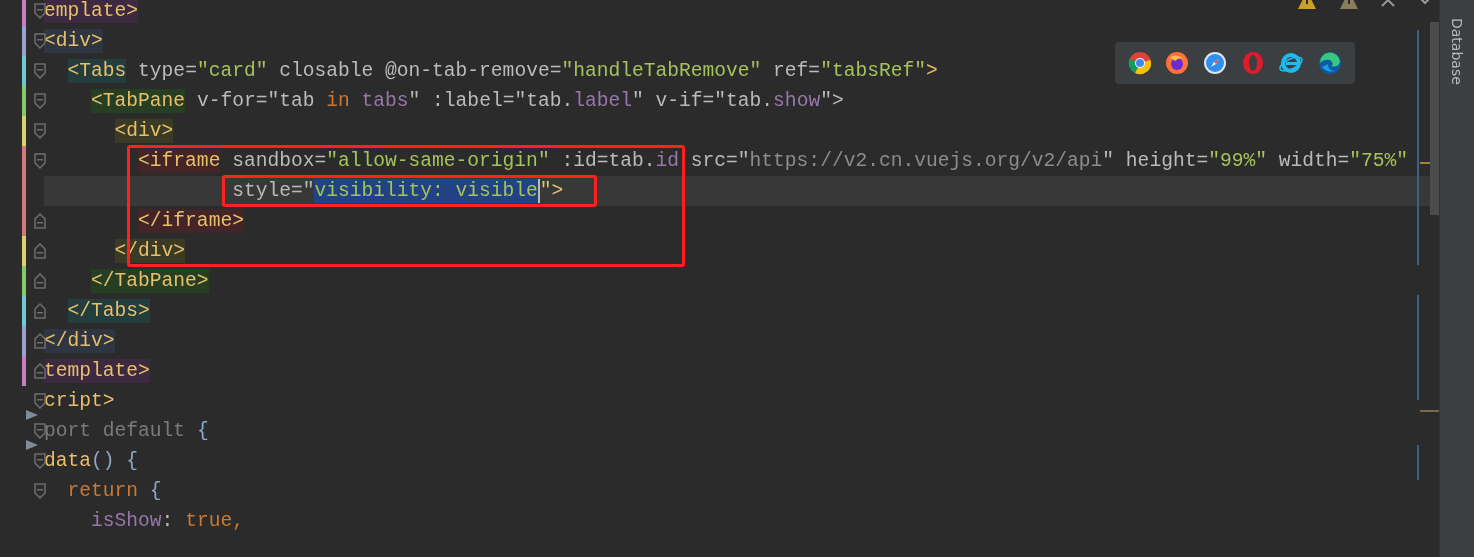 The width and height of the screenshot is (1474, 557). Describe the element at coordinates (873, 71) in the screenshot. I see `code-token: "tabsRef"` at that location.